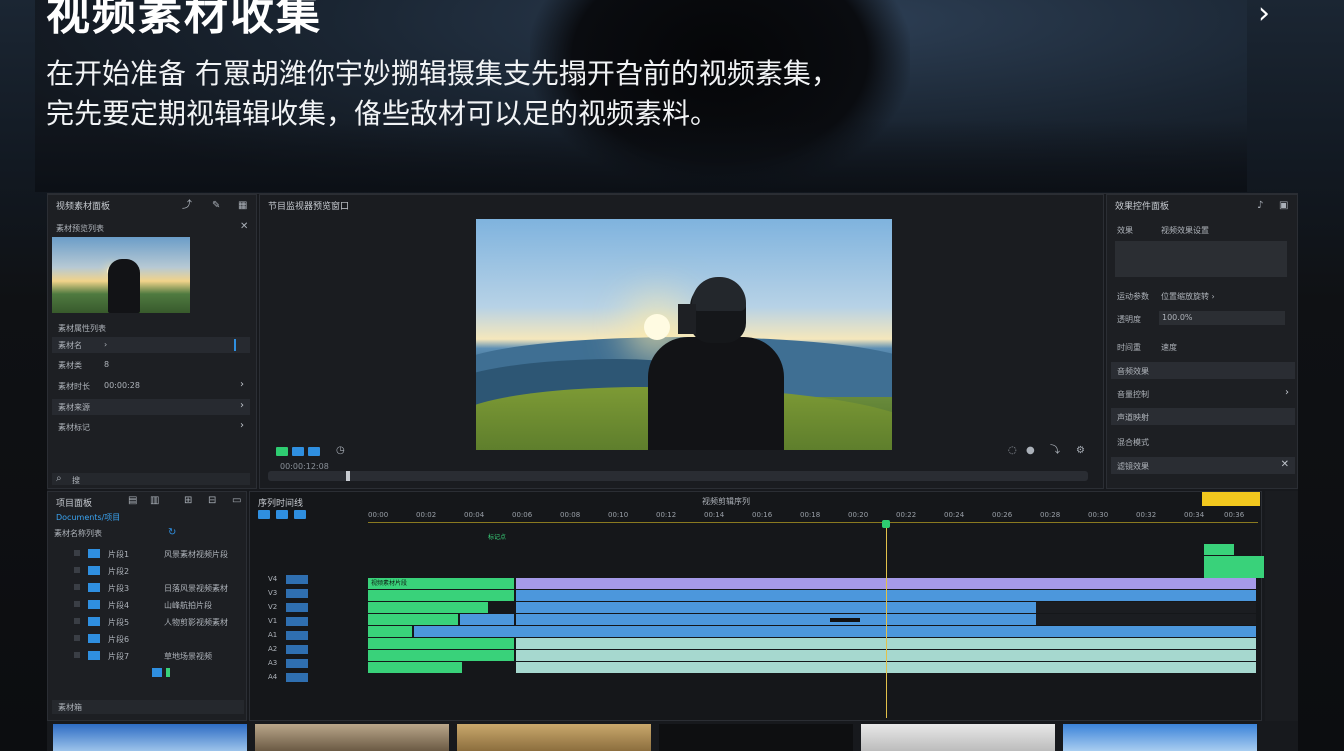 Image resolution: width=1344 pixels, height=751 pixels. Describe the element at coordinates (151, 407) in the screenshot. I see `property-row: 素材来源 ›` at that location.